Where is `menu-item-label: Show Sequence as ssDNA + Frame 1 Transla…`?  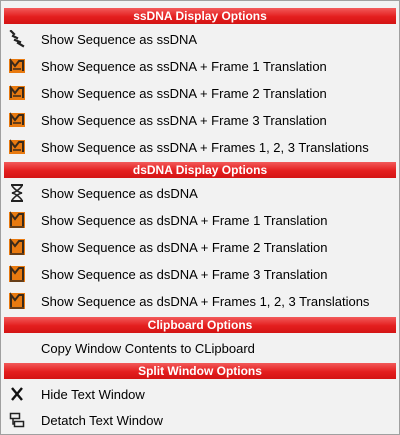 menu-item-label: Show Sequence as ssDNA + Frame 1 Transla… is located at coordinates (184, 66).